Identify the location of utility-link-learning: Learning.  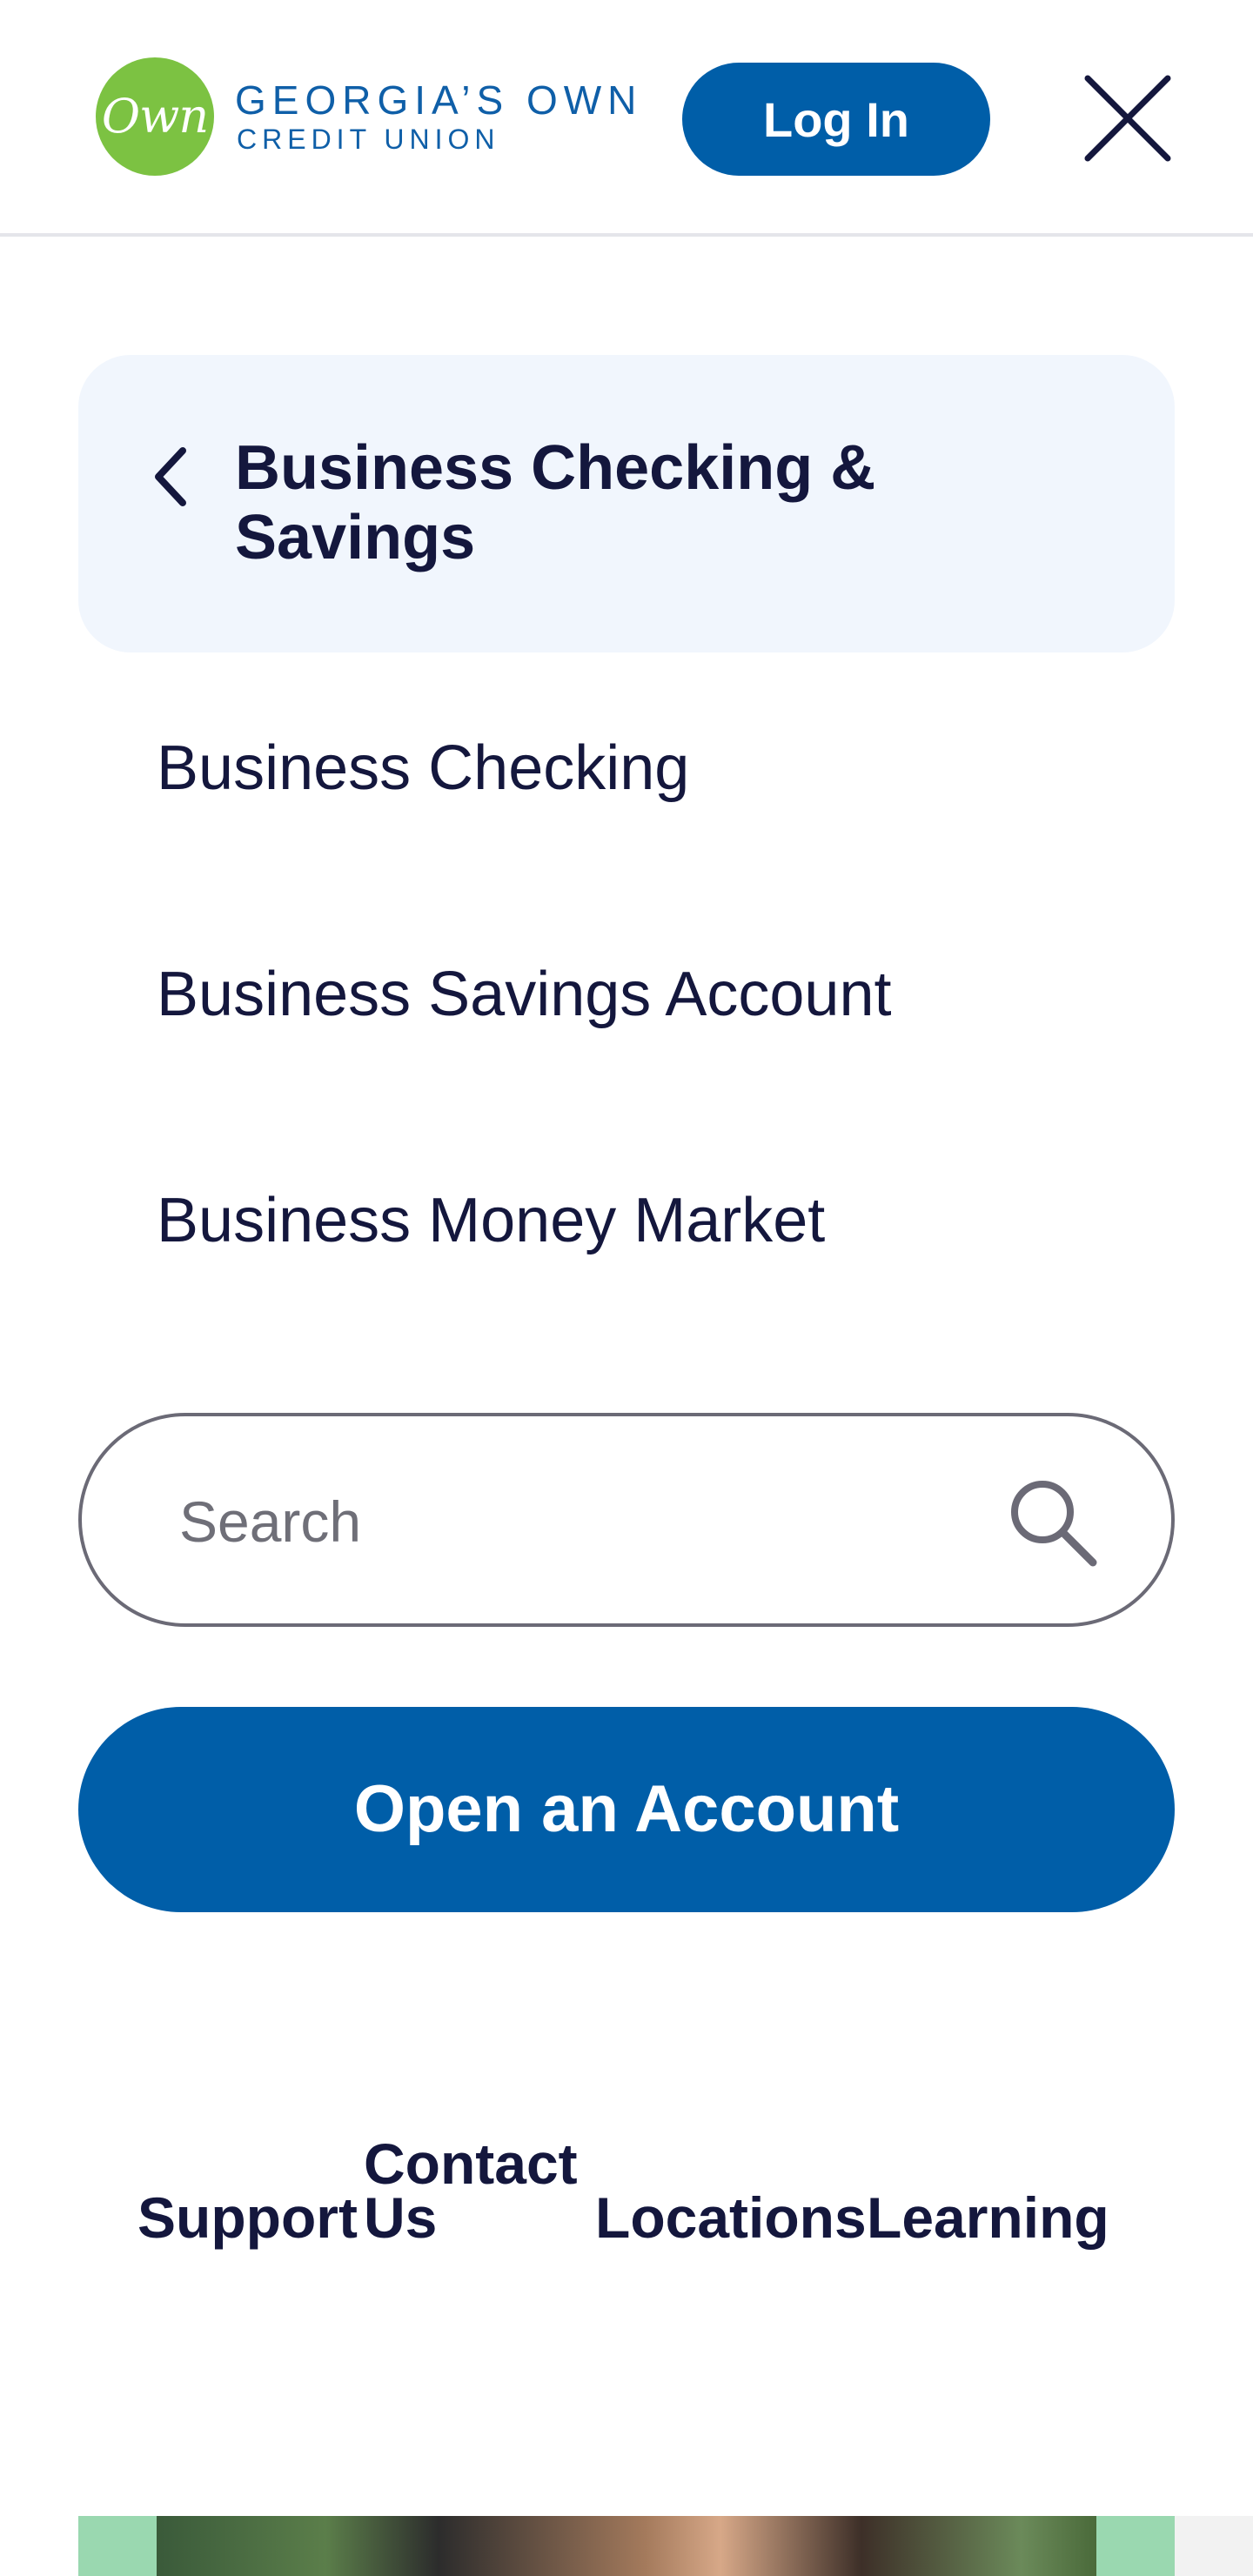
(988, 2217).